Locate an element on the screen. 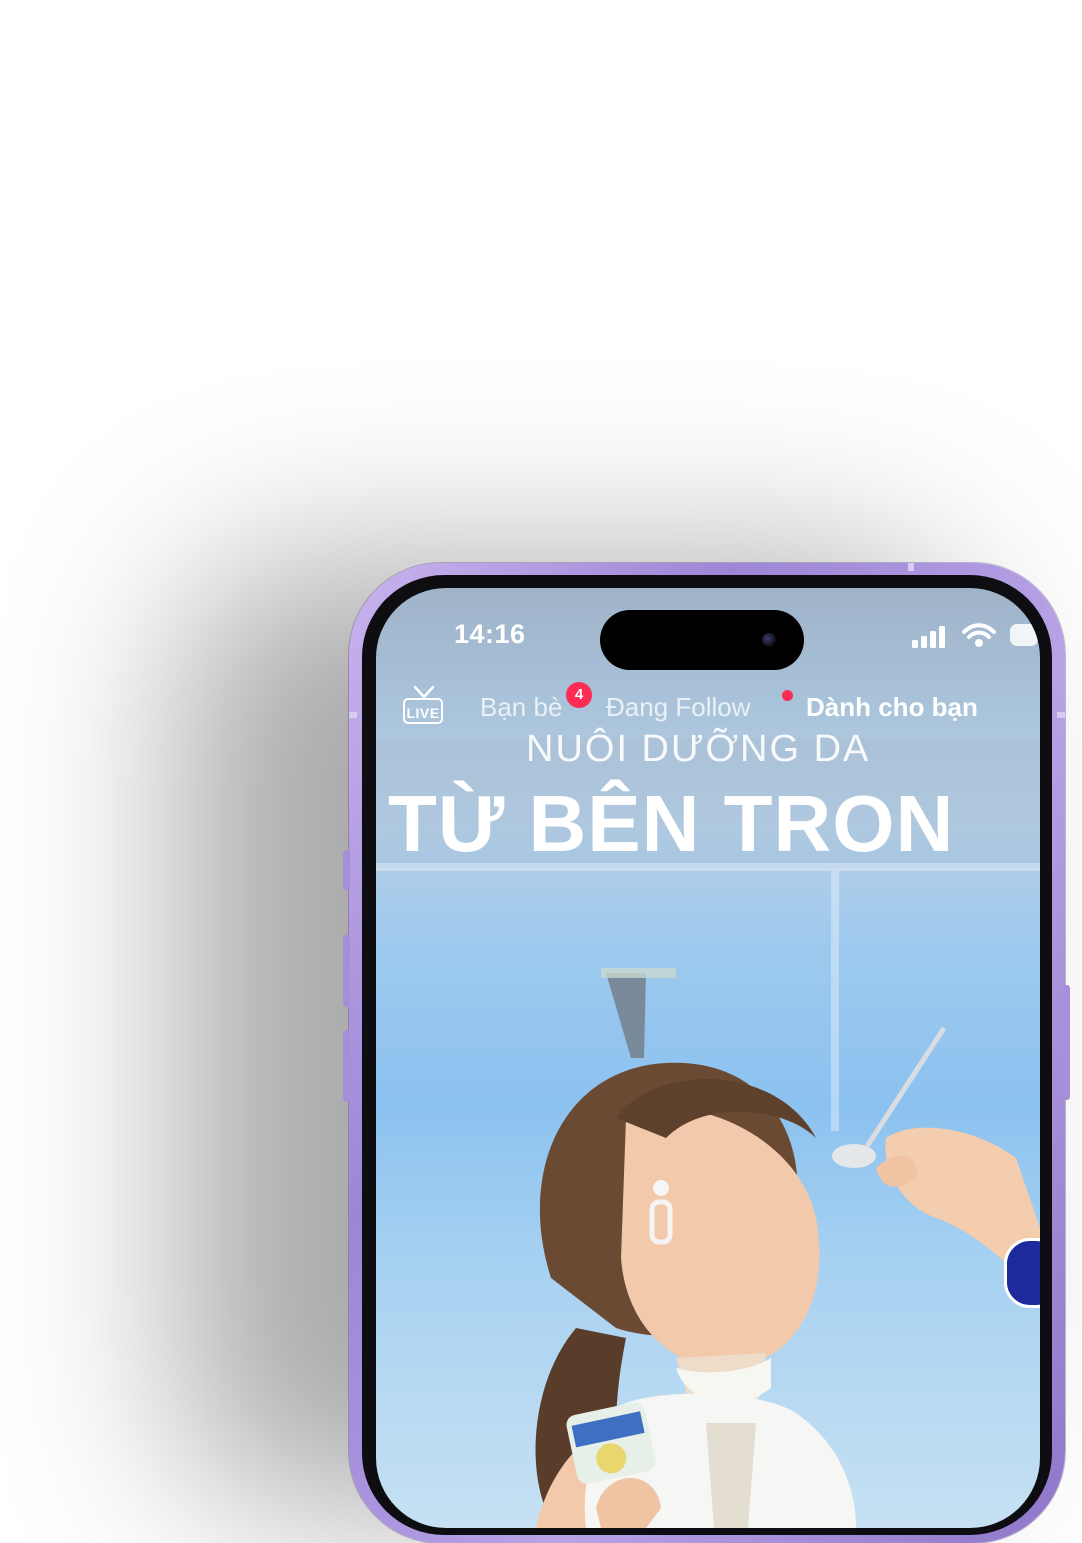  live-button: LIVE is located at coordinates (425, 707).